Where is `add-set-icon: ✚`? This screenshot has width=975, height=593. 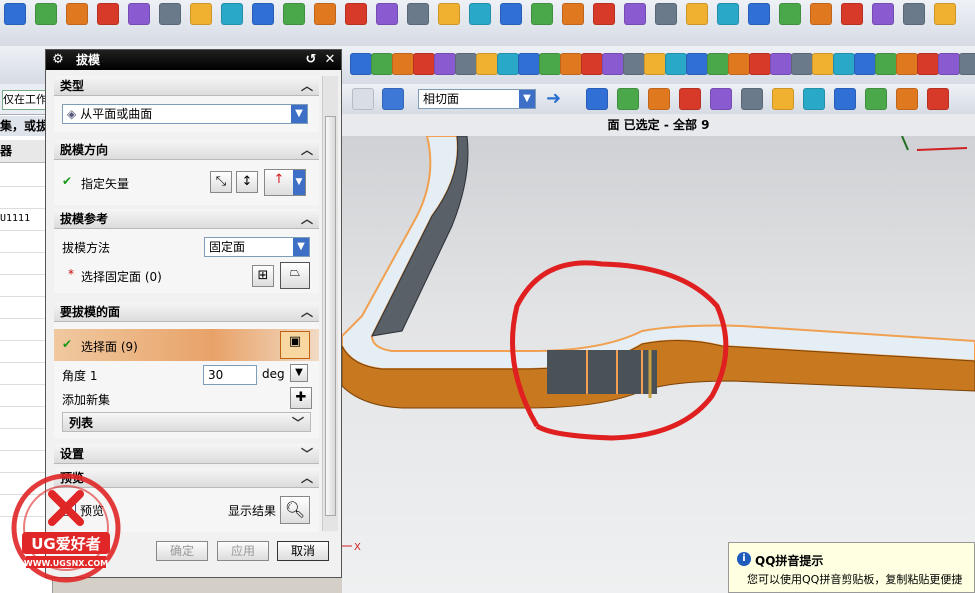
add-set-icon: ✚ is located at coordinates (301, 398).